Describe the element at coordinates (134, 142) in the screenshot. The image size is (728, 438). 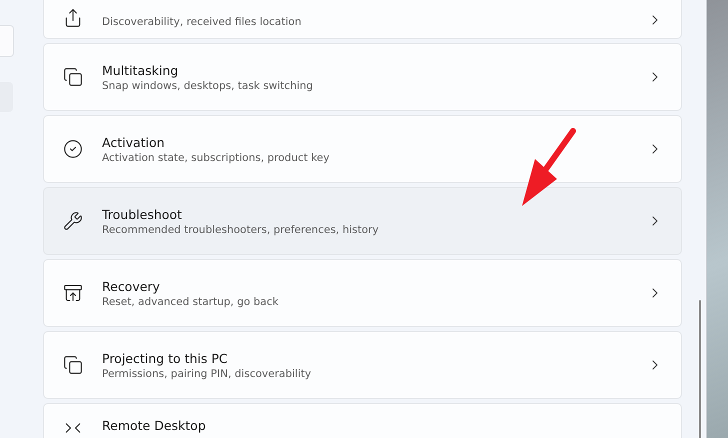
I see `card-title: Activation` at that location.